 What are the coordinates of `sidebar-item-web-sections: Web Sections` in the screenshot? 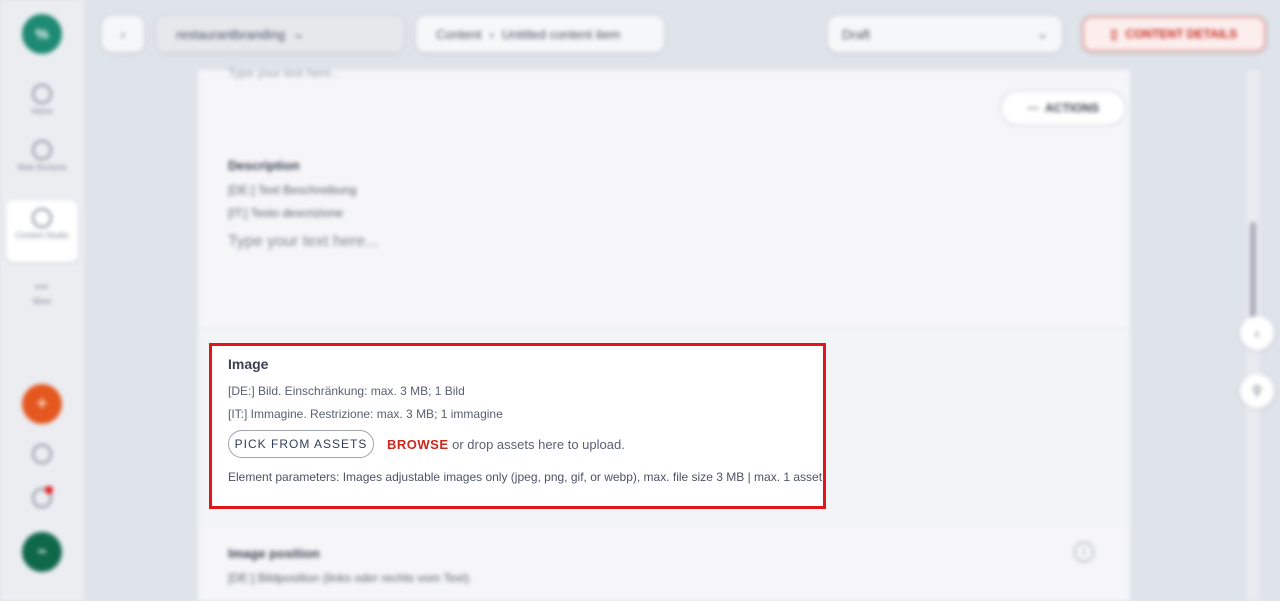 It's located at (42, 156).